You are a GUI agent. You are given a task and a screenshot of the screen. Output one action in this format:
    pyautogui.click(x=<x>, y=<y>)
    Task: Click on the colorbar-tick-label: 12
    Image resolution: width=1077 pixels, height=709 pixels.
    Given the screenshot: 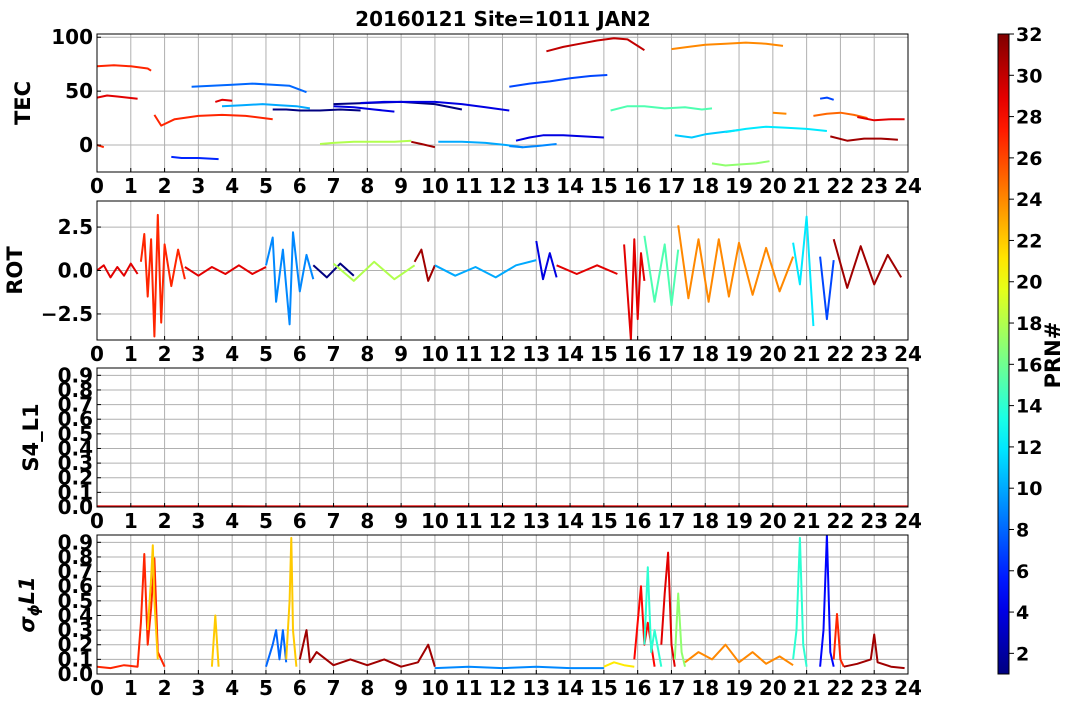 What is the action you would take?
    pyautogui.click(x=1029, y=448)
    